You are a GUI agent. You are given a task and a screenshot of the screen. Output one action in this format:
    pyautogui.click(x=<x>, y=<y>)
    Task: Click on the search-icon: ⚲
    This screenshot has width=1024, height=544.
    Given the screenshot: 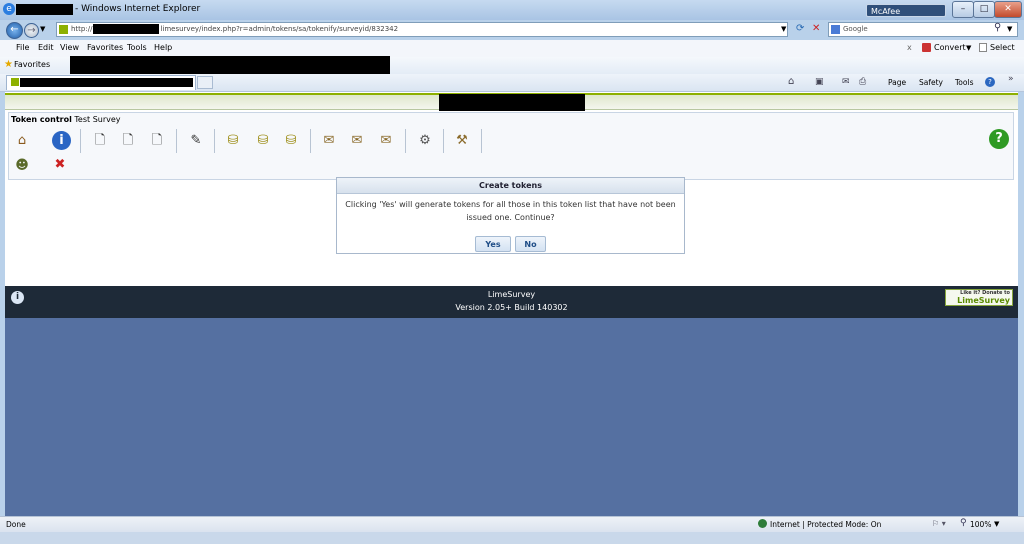 What is the action you would take?
    pyautogui.click(x=997, y=27)
    